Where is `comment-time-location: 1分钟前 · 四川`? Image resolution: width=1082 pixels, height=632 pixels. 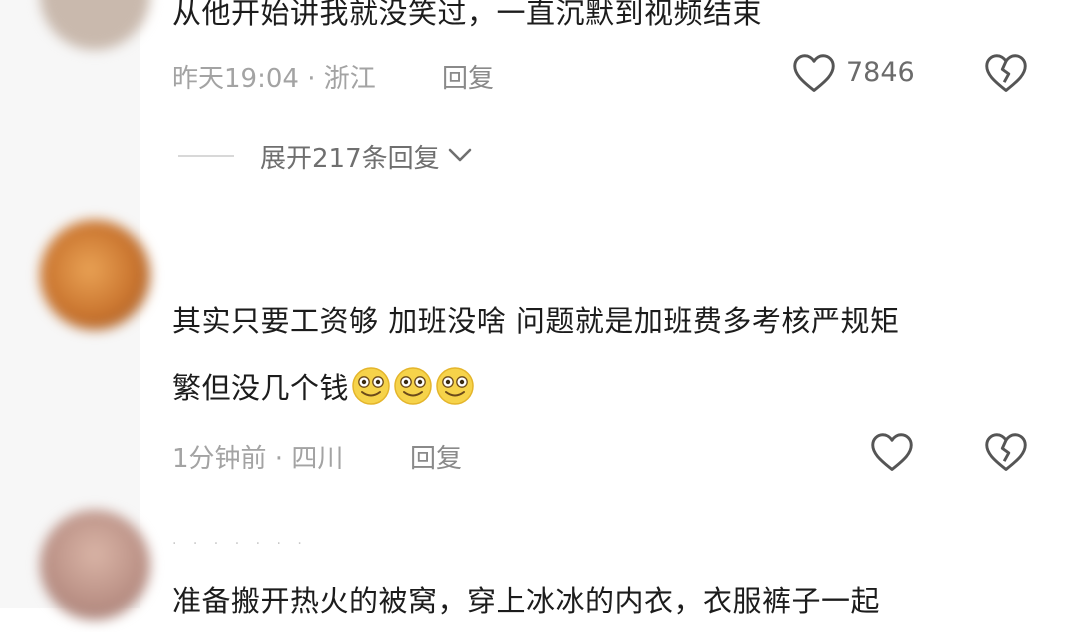 comment-time-location: 1分钟前 · 四川 is located at coordinates (258, 459).